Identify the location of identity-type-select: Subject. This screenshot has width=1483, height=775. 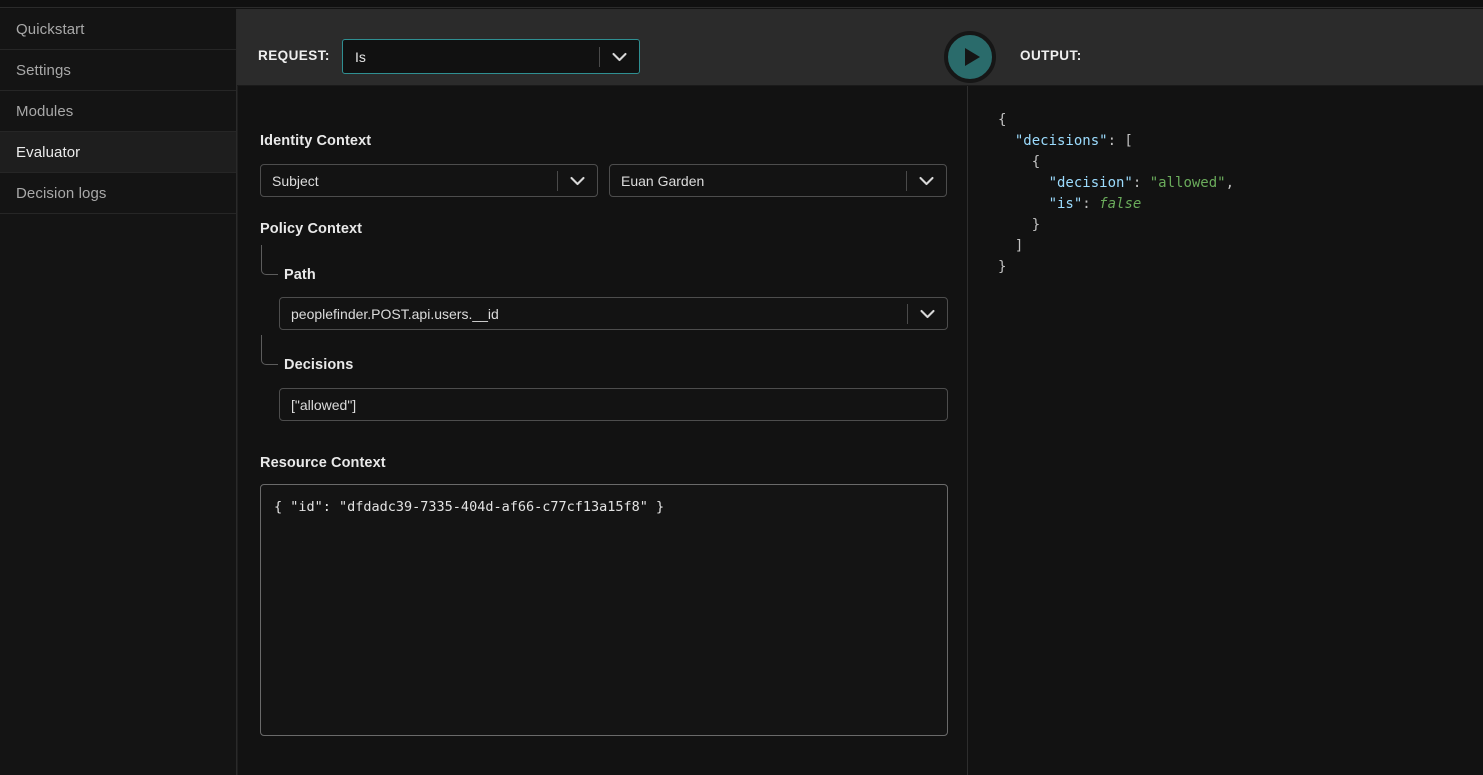
(429, 180).